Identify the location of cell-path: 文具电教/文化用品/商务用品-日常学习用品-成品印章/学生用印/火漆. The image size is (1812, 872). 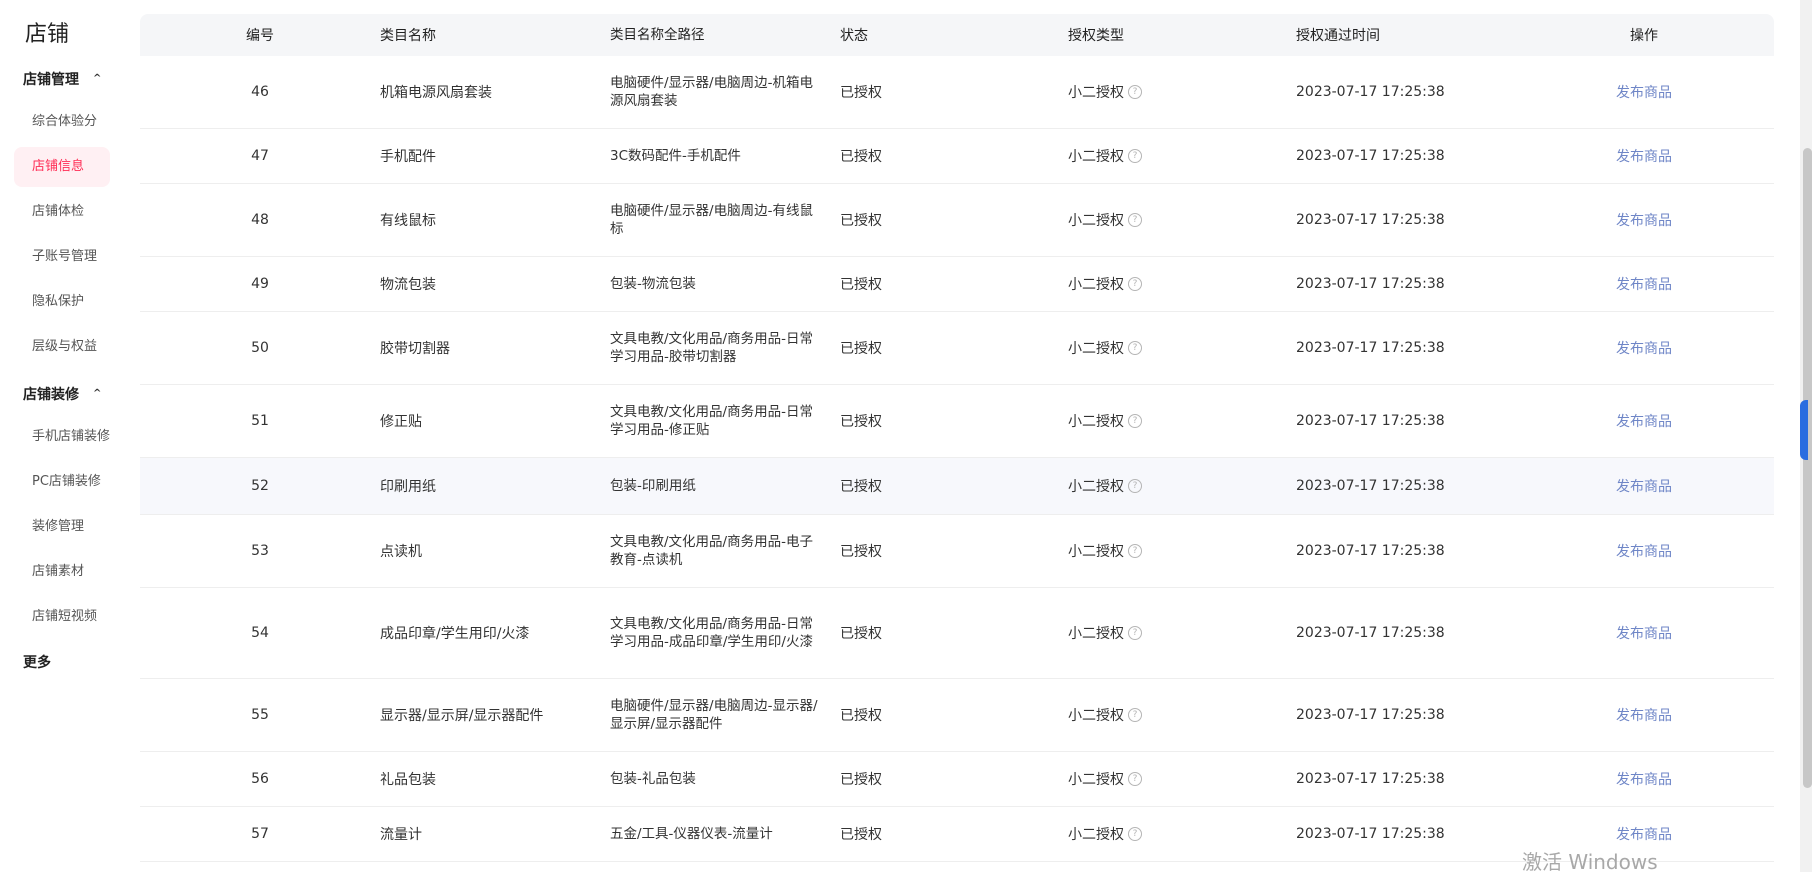
(711, 633).